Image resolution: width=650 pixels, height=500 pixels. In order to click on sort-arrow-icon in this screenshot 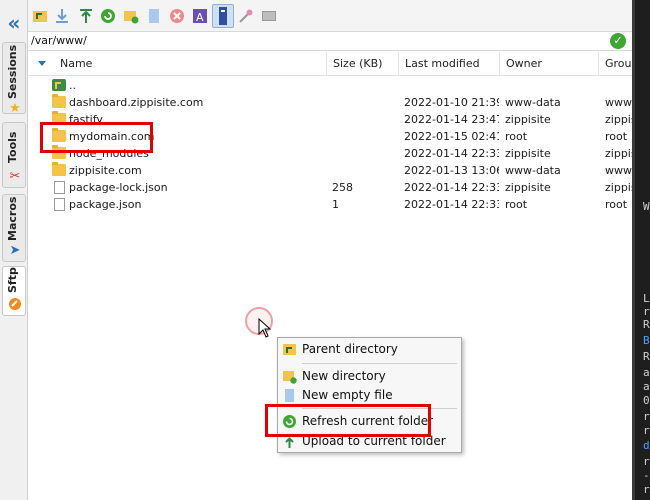, I will do `click(42, 63)`.